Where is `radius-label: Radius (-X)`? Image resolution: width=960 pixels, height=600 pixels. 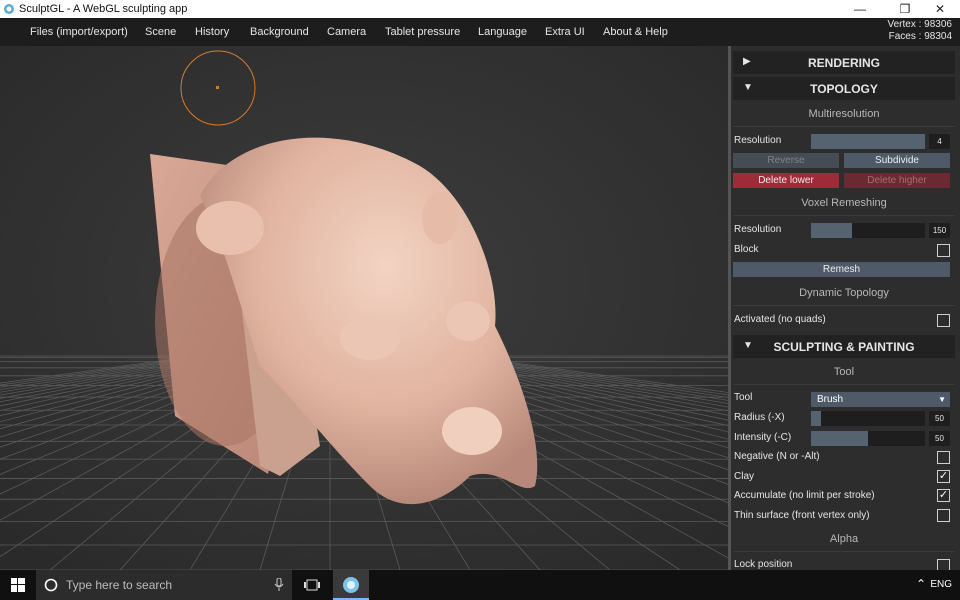 radius-label: Radius (-X) is located at coordinates (759, 417).